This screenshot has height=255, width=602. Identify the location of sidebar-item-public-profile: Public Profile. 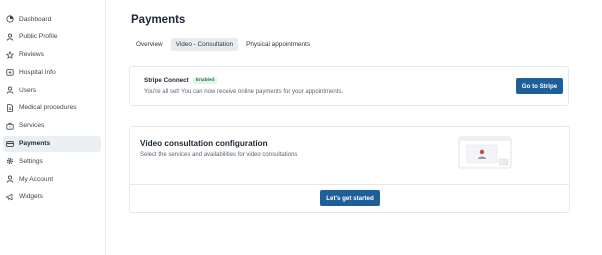
(52, 37).